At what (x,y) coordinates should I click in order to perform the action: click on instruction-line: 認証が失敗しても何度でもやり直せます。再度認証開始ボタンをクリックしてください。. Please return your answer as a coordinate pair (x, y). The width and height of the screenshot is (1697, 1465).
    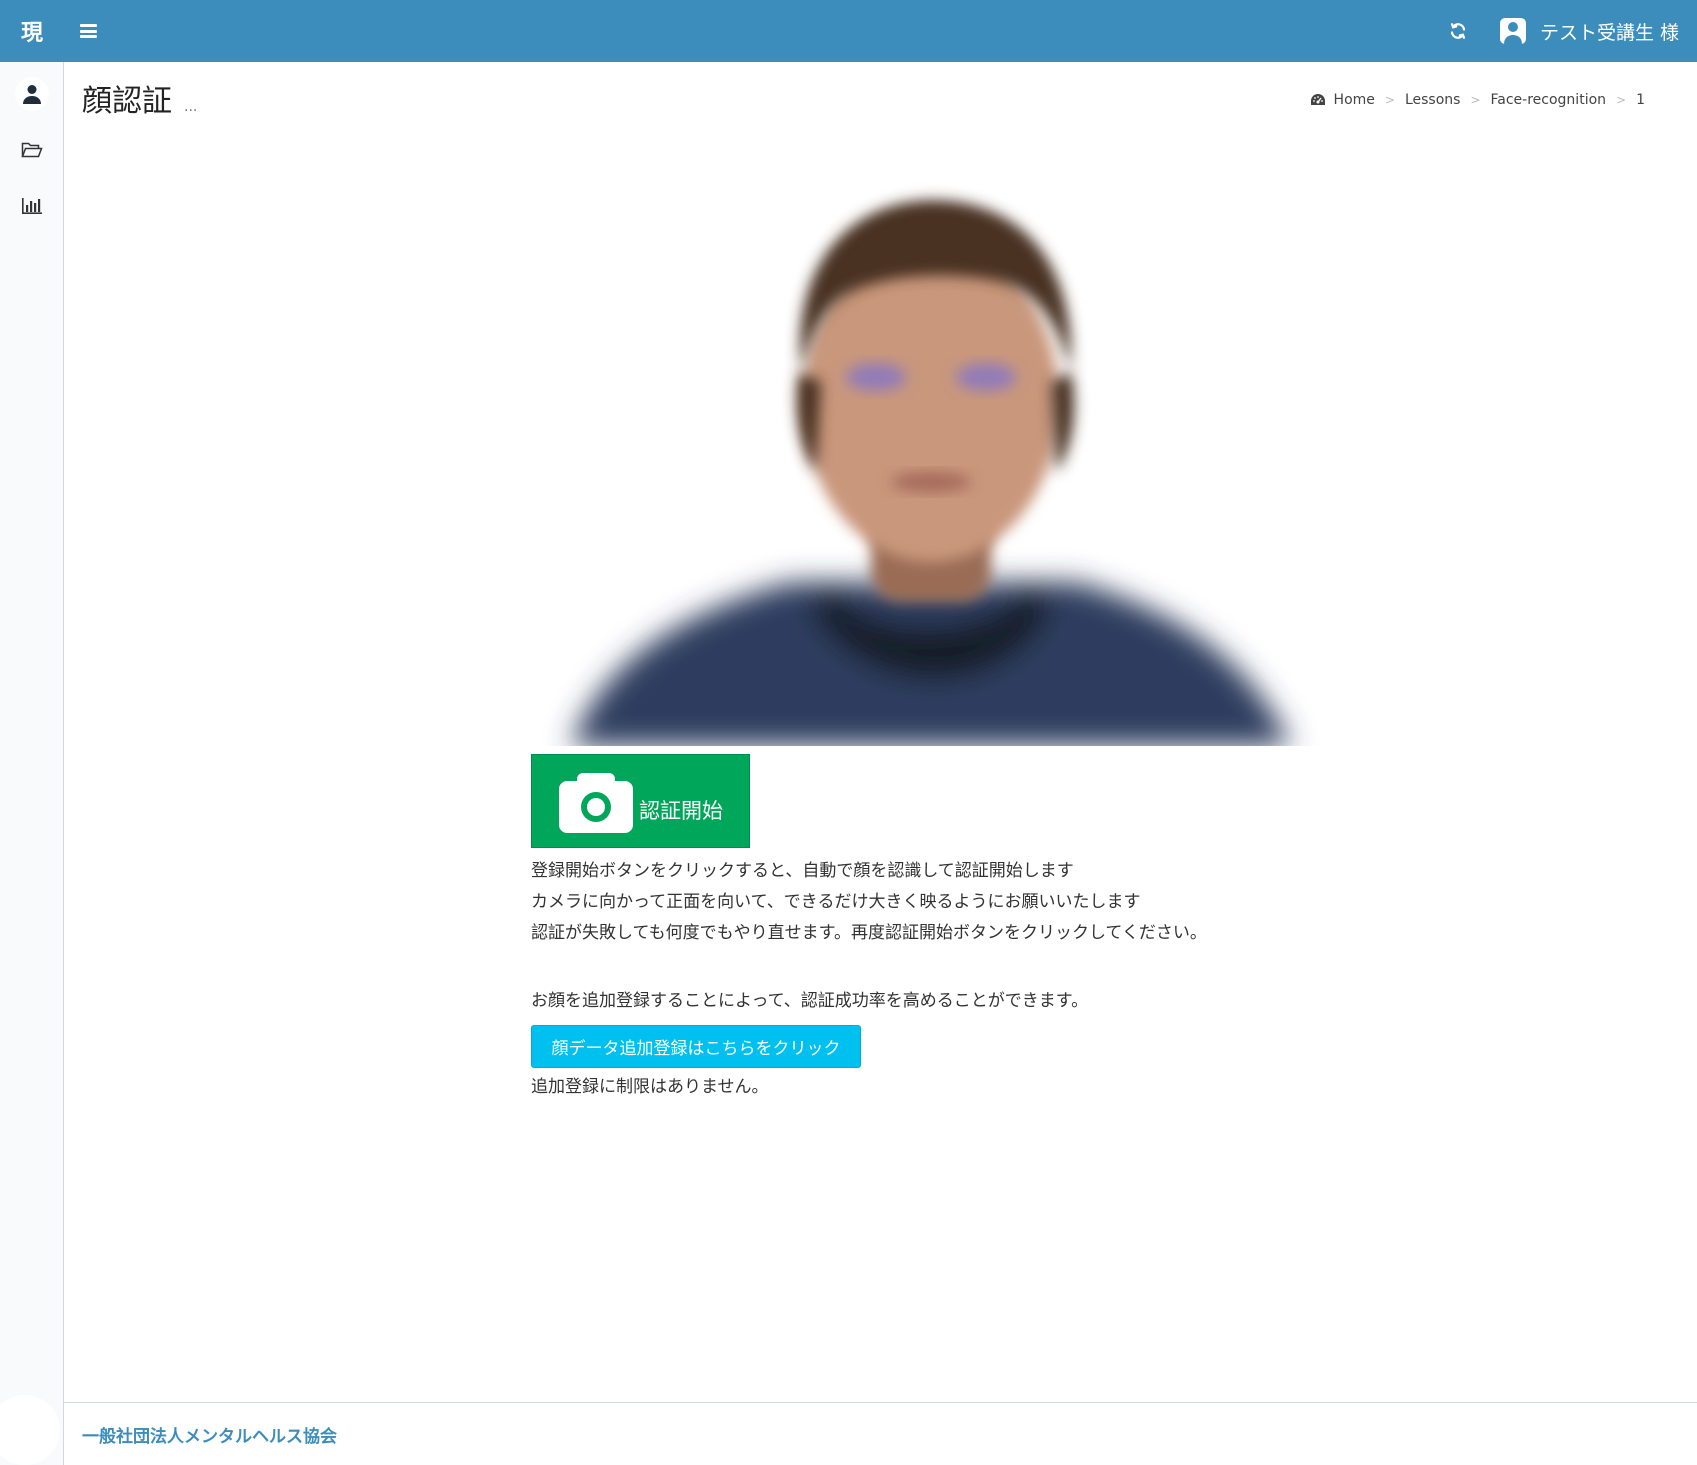
    Looking at the image, I should click on (869, 933).